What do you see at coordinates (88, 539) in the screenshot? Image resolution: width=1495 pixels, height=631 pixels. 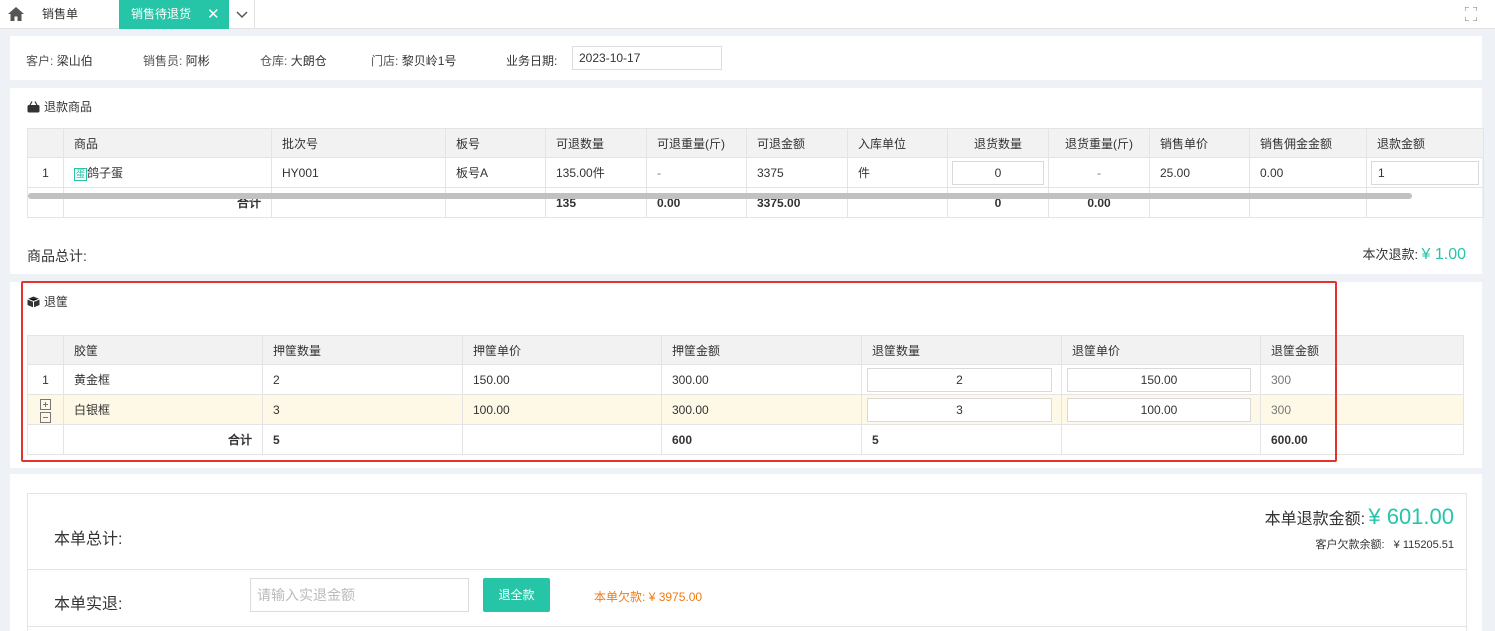 I see `order-total-label: 本单总计:` at bounding box center [88, 539].